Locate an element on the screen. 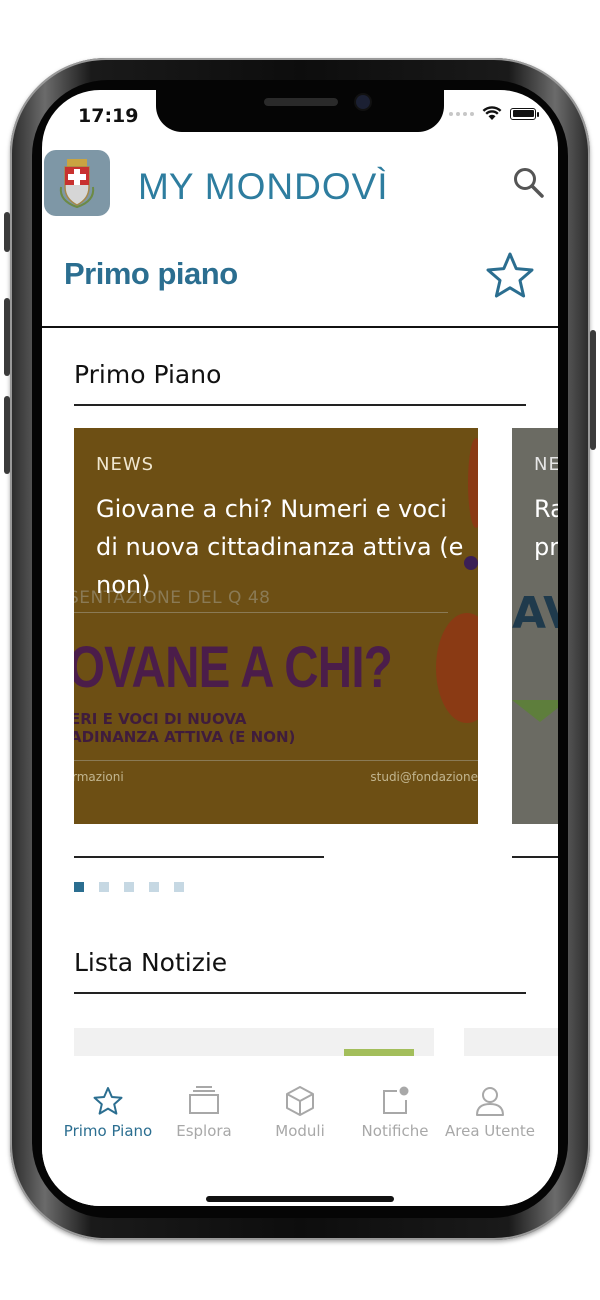 This screenshot has height=1300, width=600. front-camera is located at coordinates (363, 102).